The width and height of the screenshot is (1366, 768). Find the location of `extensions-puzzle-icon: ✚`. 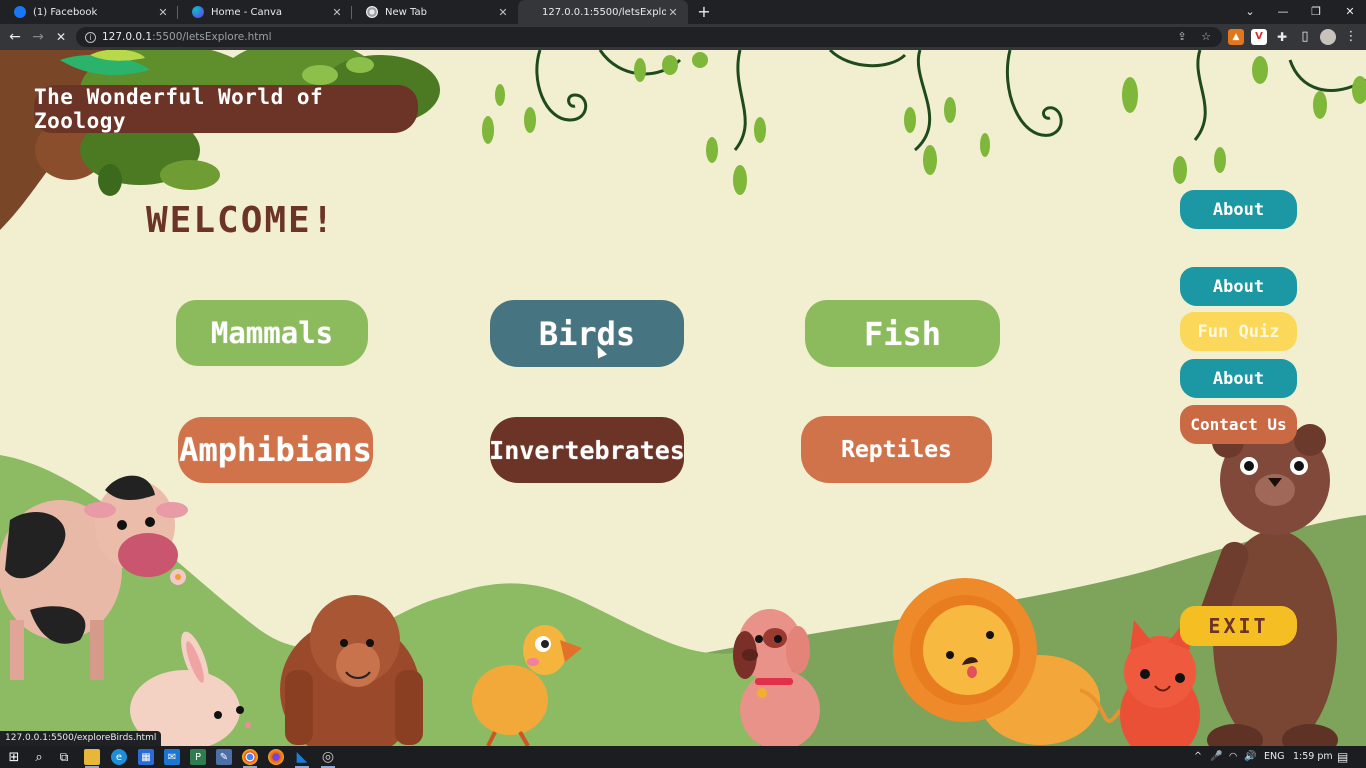

extensions-puzzle-icon: ✚ is located at coordinates (1282, 37).